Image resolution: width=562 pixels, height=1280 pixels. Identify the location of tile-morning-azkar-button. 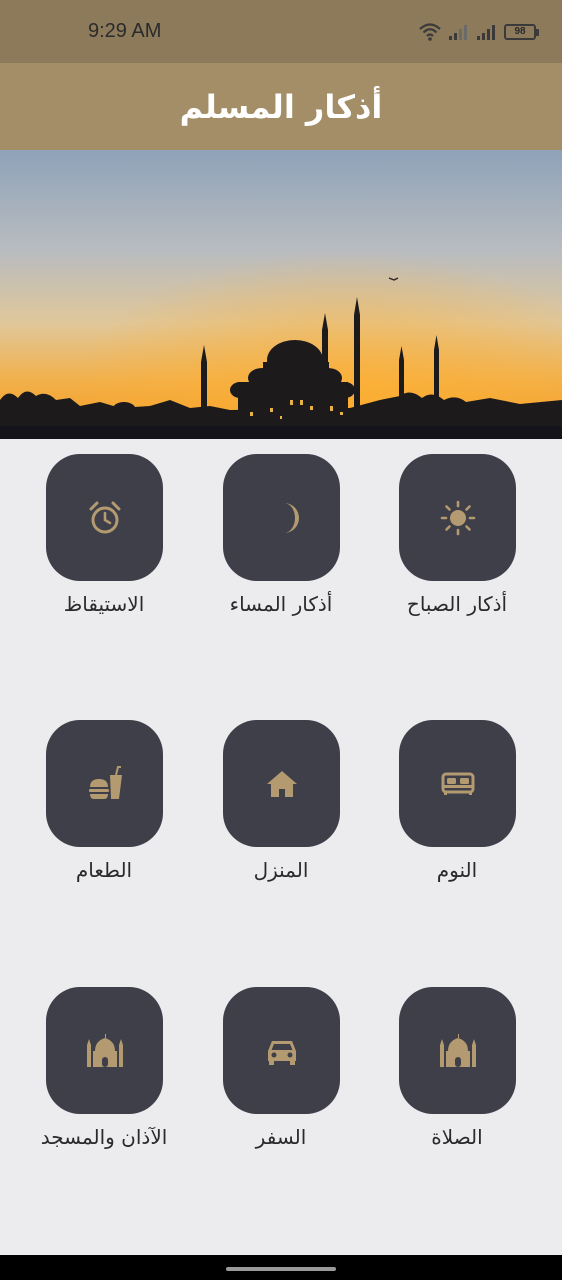
(457, 517).